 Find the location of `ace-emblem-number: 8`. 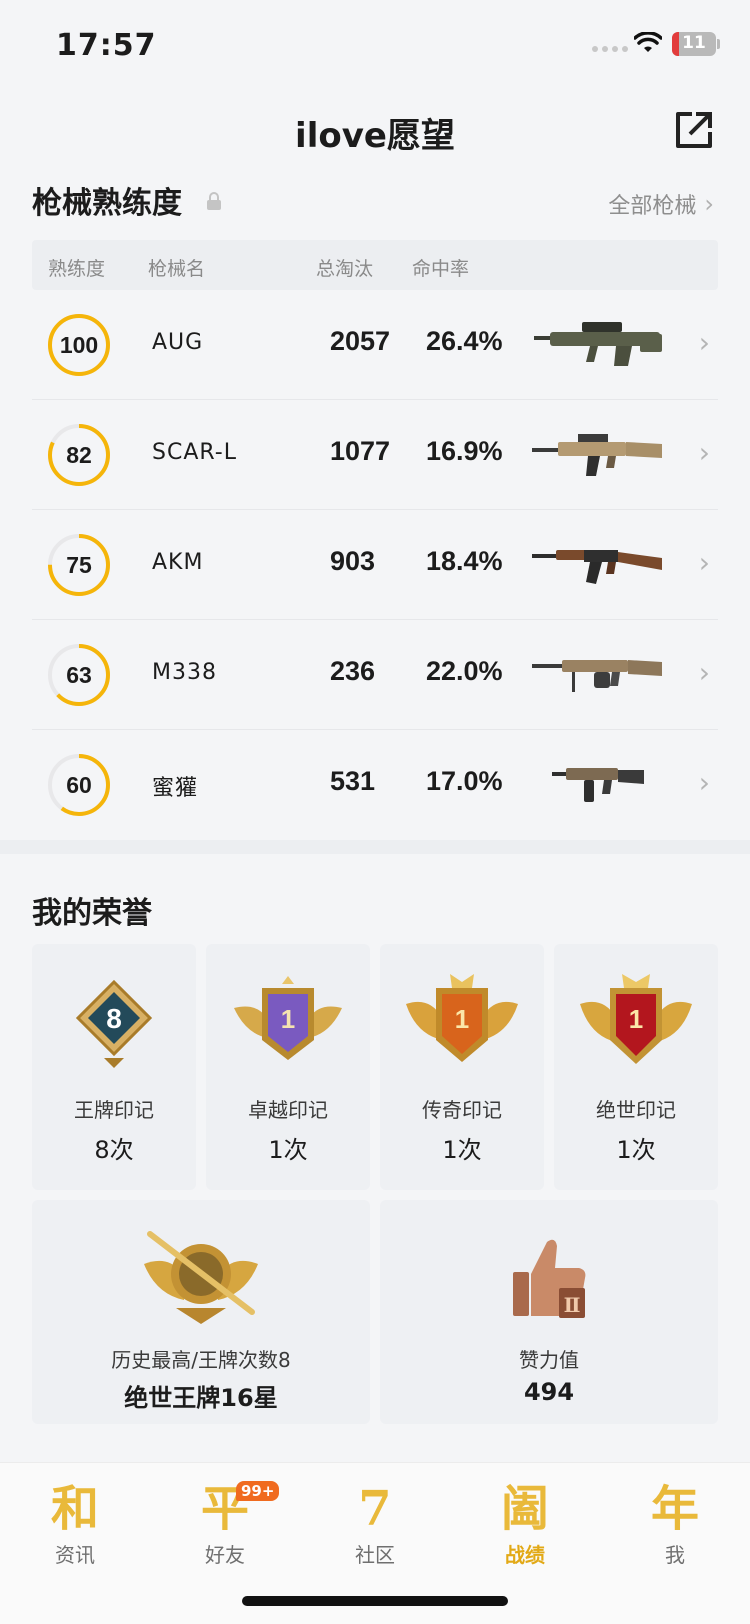

ace-emblem-number: 8 is located at coordinates (114, 1018).